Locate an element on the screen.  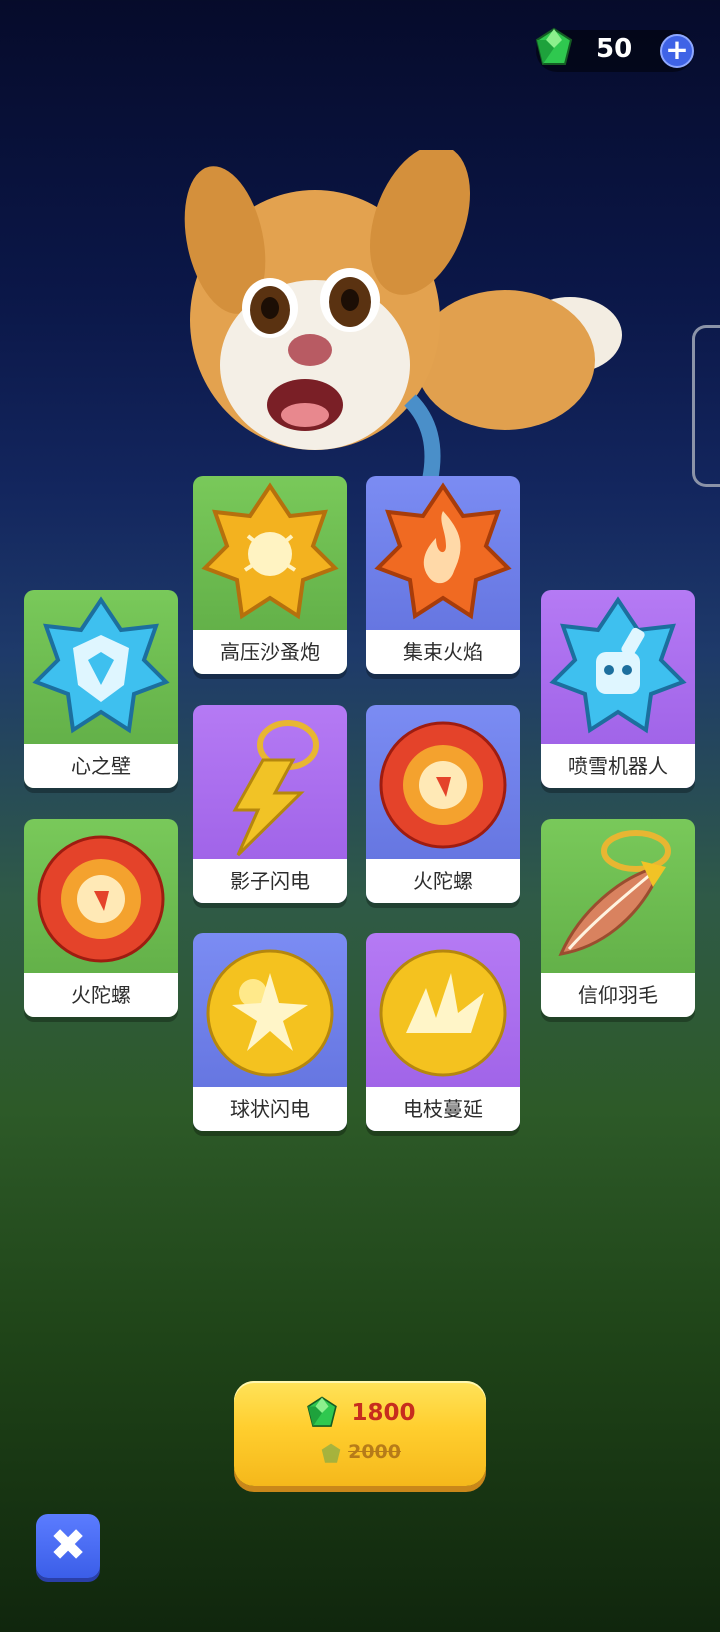
orange-star-flame-icon is located at coordinates (443, 551).